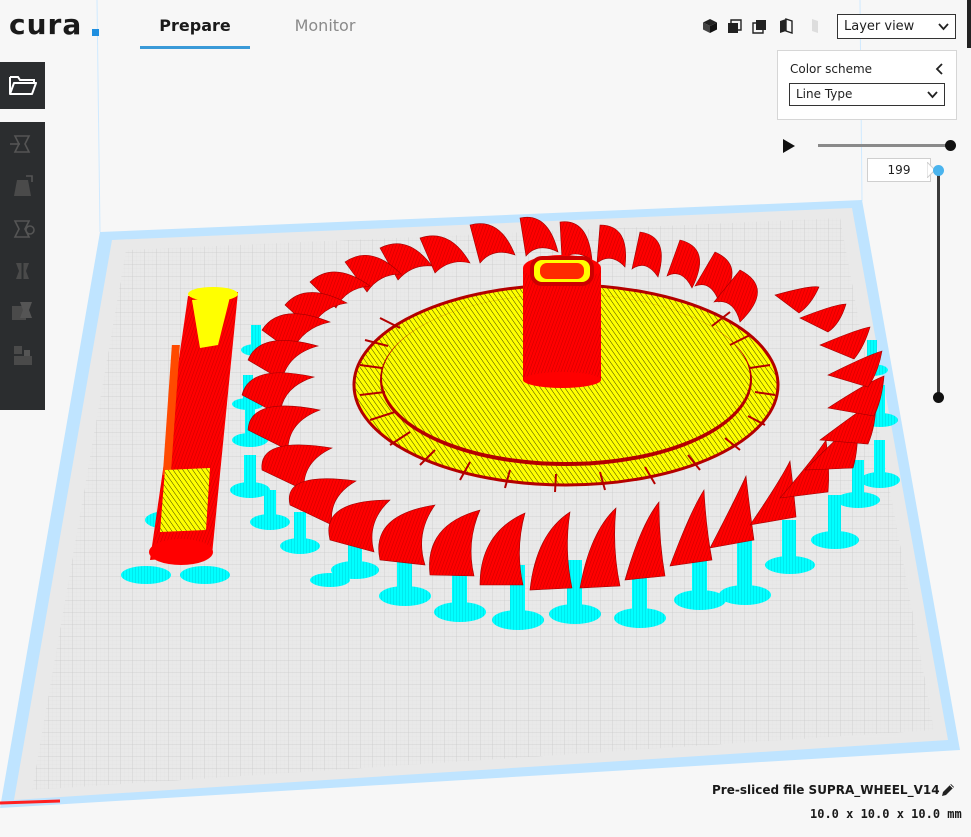 Image resolution: width=971 pixels, height=837 pixels. I want to click on window-edge, so click(969, 24).